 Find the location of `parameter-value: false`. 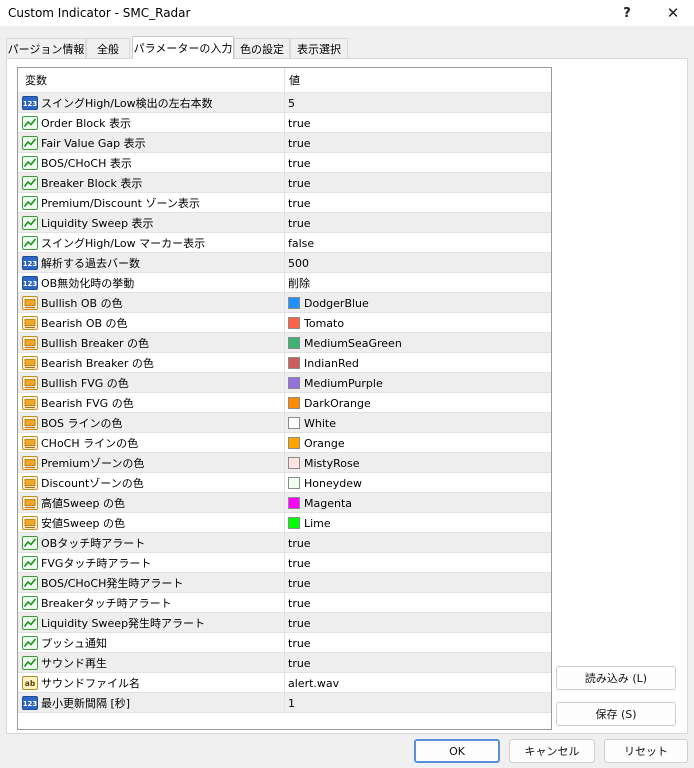

parameter-value: false is located at coordinates (301, 243).